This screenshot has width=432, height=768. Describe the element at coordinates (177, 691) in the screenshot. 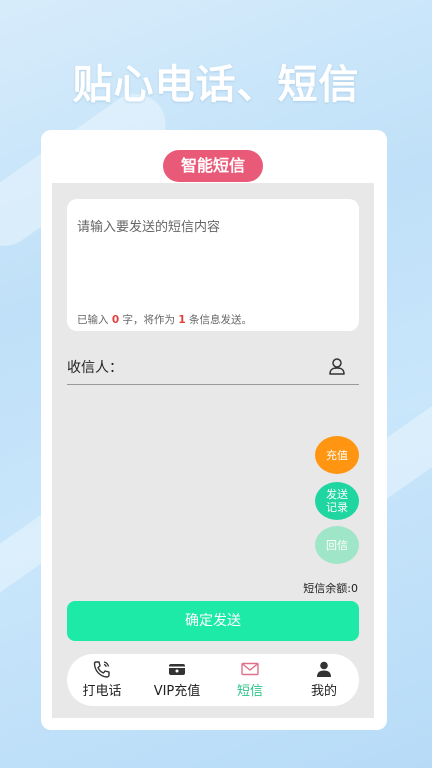

I see `nav-label-vip: VIP充值` at that location.